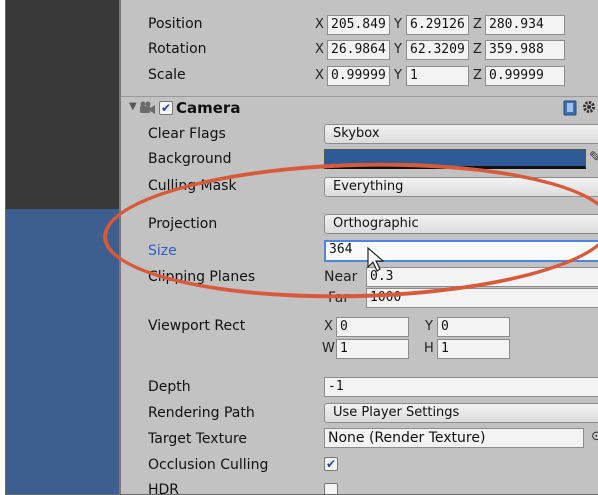  What do you see at coordinates (358, 50) in the screenshot?
I see `rotation-x-field: 26.9864` at bounding box center [358, 50].